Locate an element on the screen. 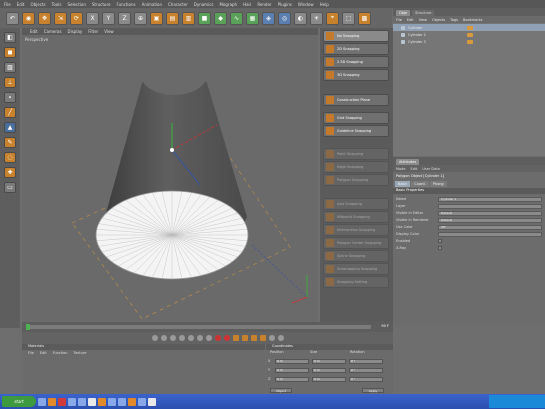 The width and height of the screenshot is (545, 409). next-frame-icon is located at coordinates (191, 338).